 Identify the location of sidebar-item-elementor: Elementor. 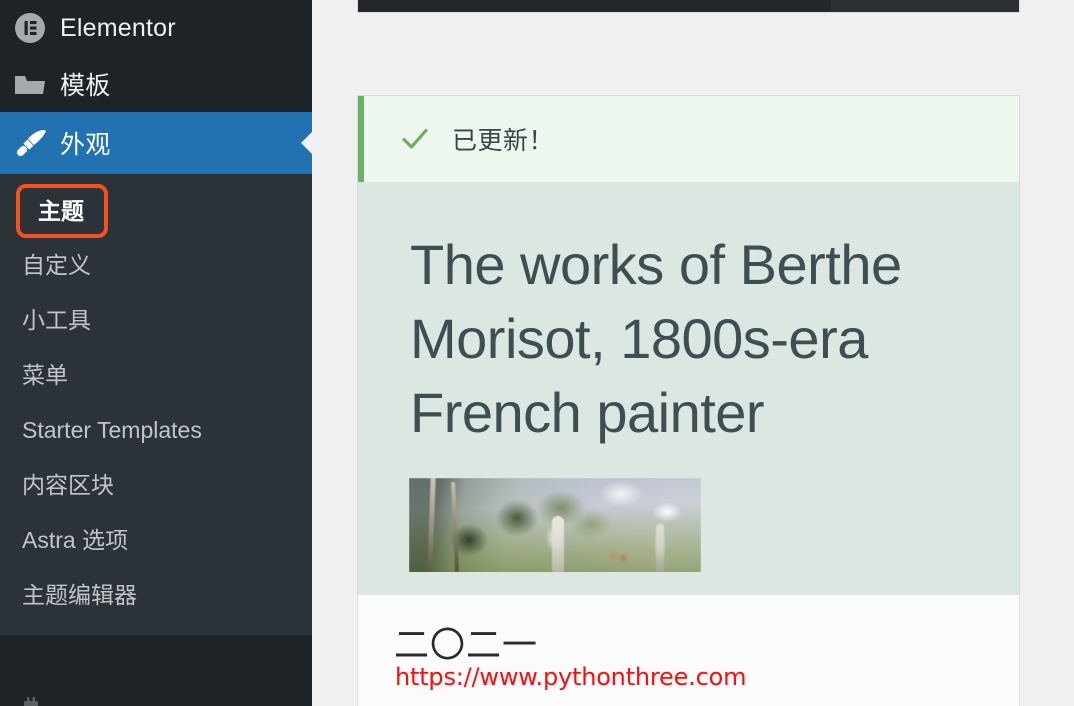
(156, 28).